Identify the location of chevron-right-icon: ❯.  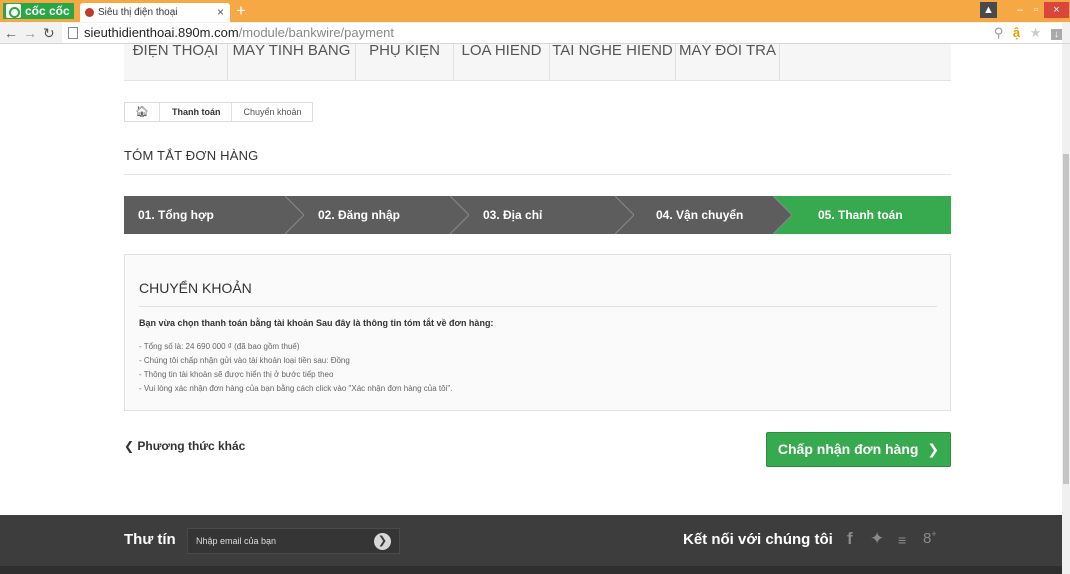
(933, 449).